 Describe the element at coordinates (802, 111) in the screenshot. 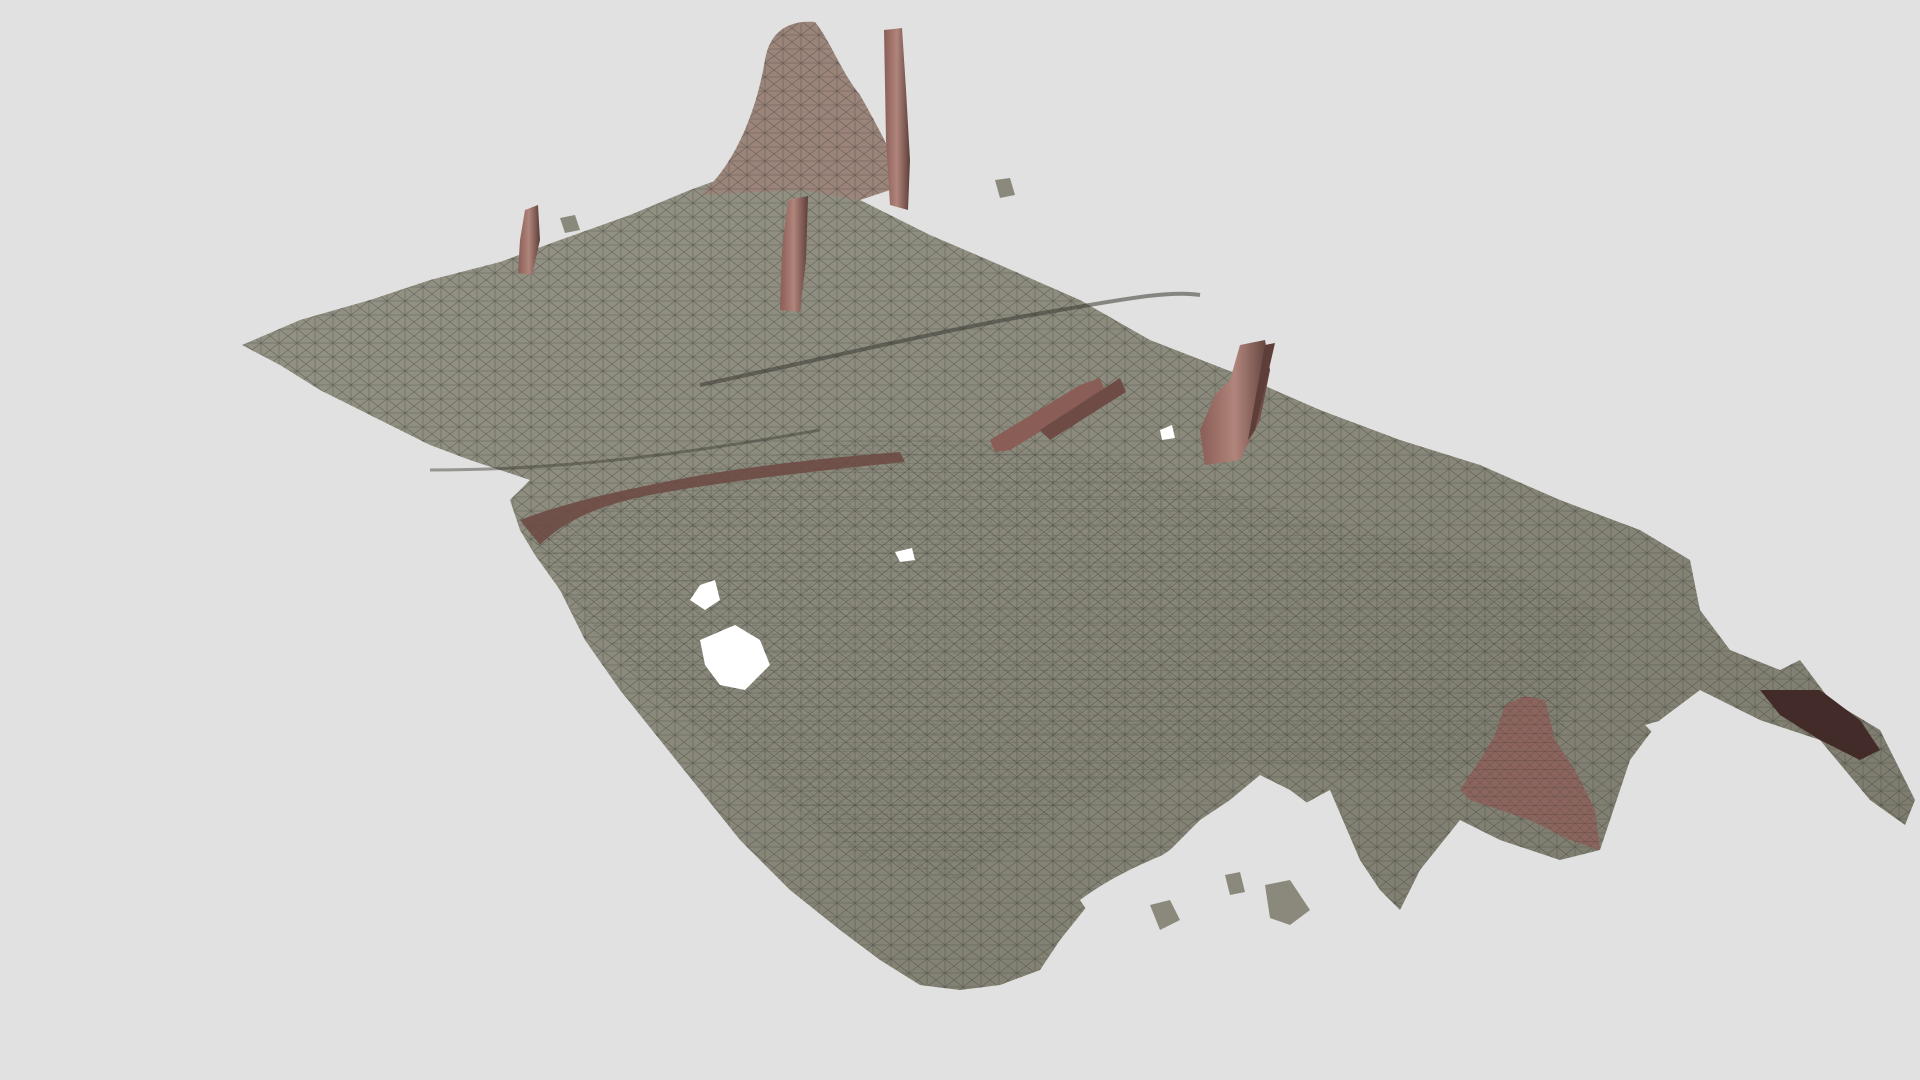

I see `rock-peak-wire` at that location.